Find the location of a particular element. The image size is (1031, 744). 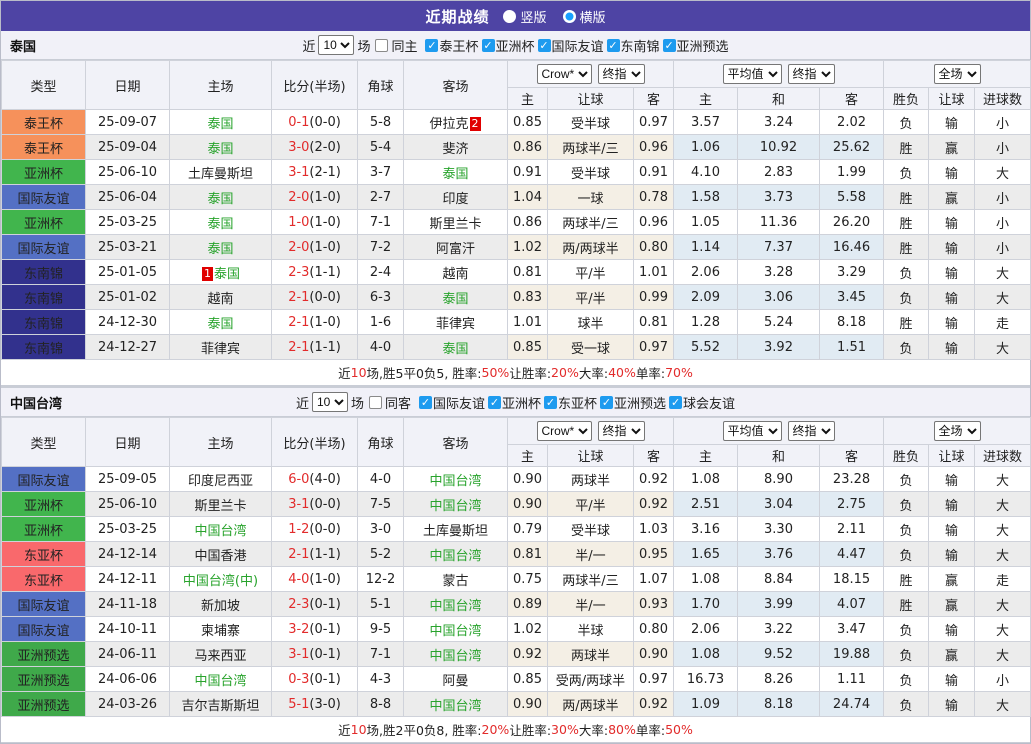

league-filter-4: ✓ 亚洲预选 is located at coordinates (695, 45).